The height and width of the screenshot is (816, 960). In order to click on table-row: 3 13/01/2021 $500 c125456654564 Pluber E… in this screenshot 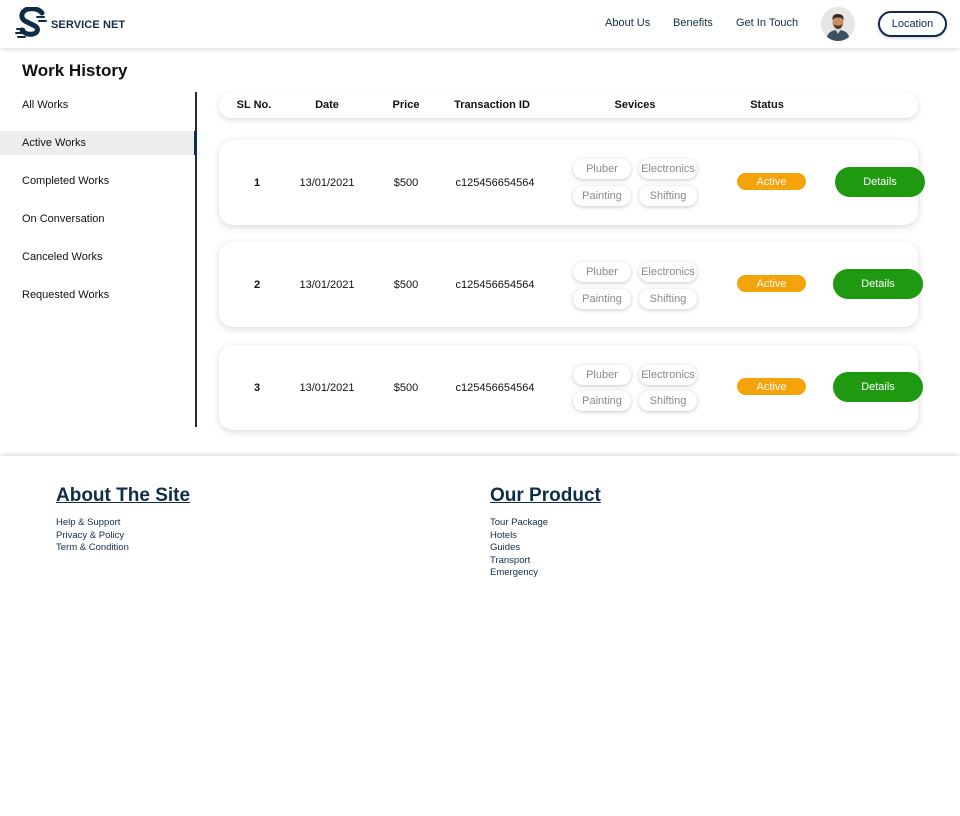, I will do `click(571, 387)`.